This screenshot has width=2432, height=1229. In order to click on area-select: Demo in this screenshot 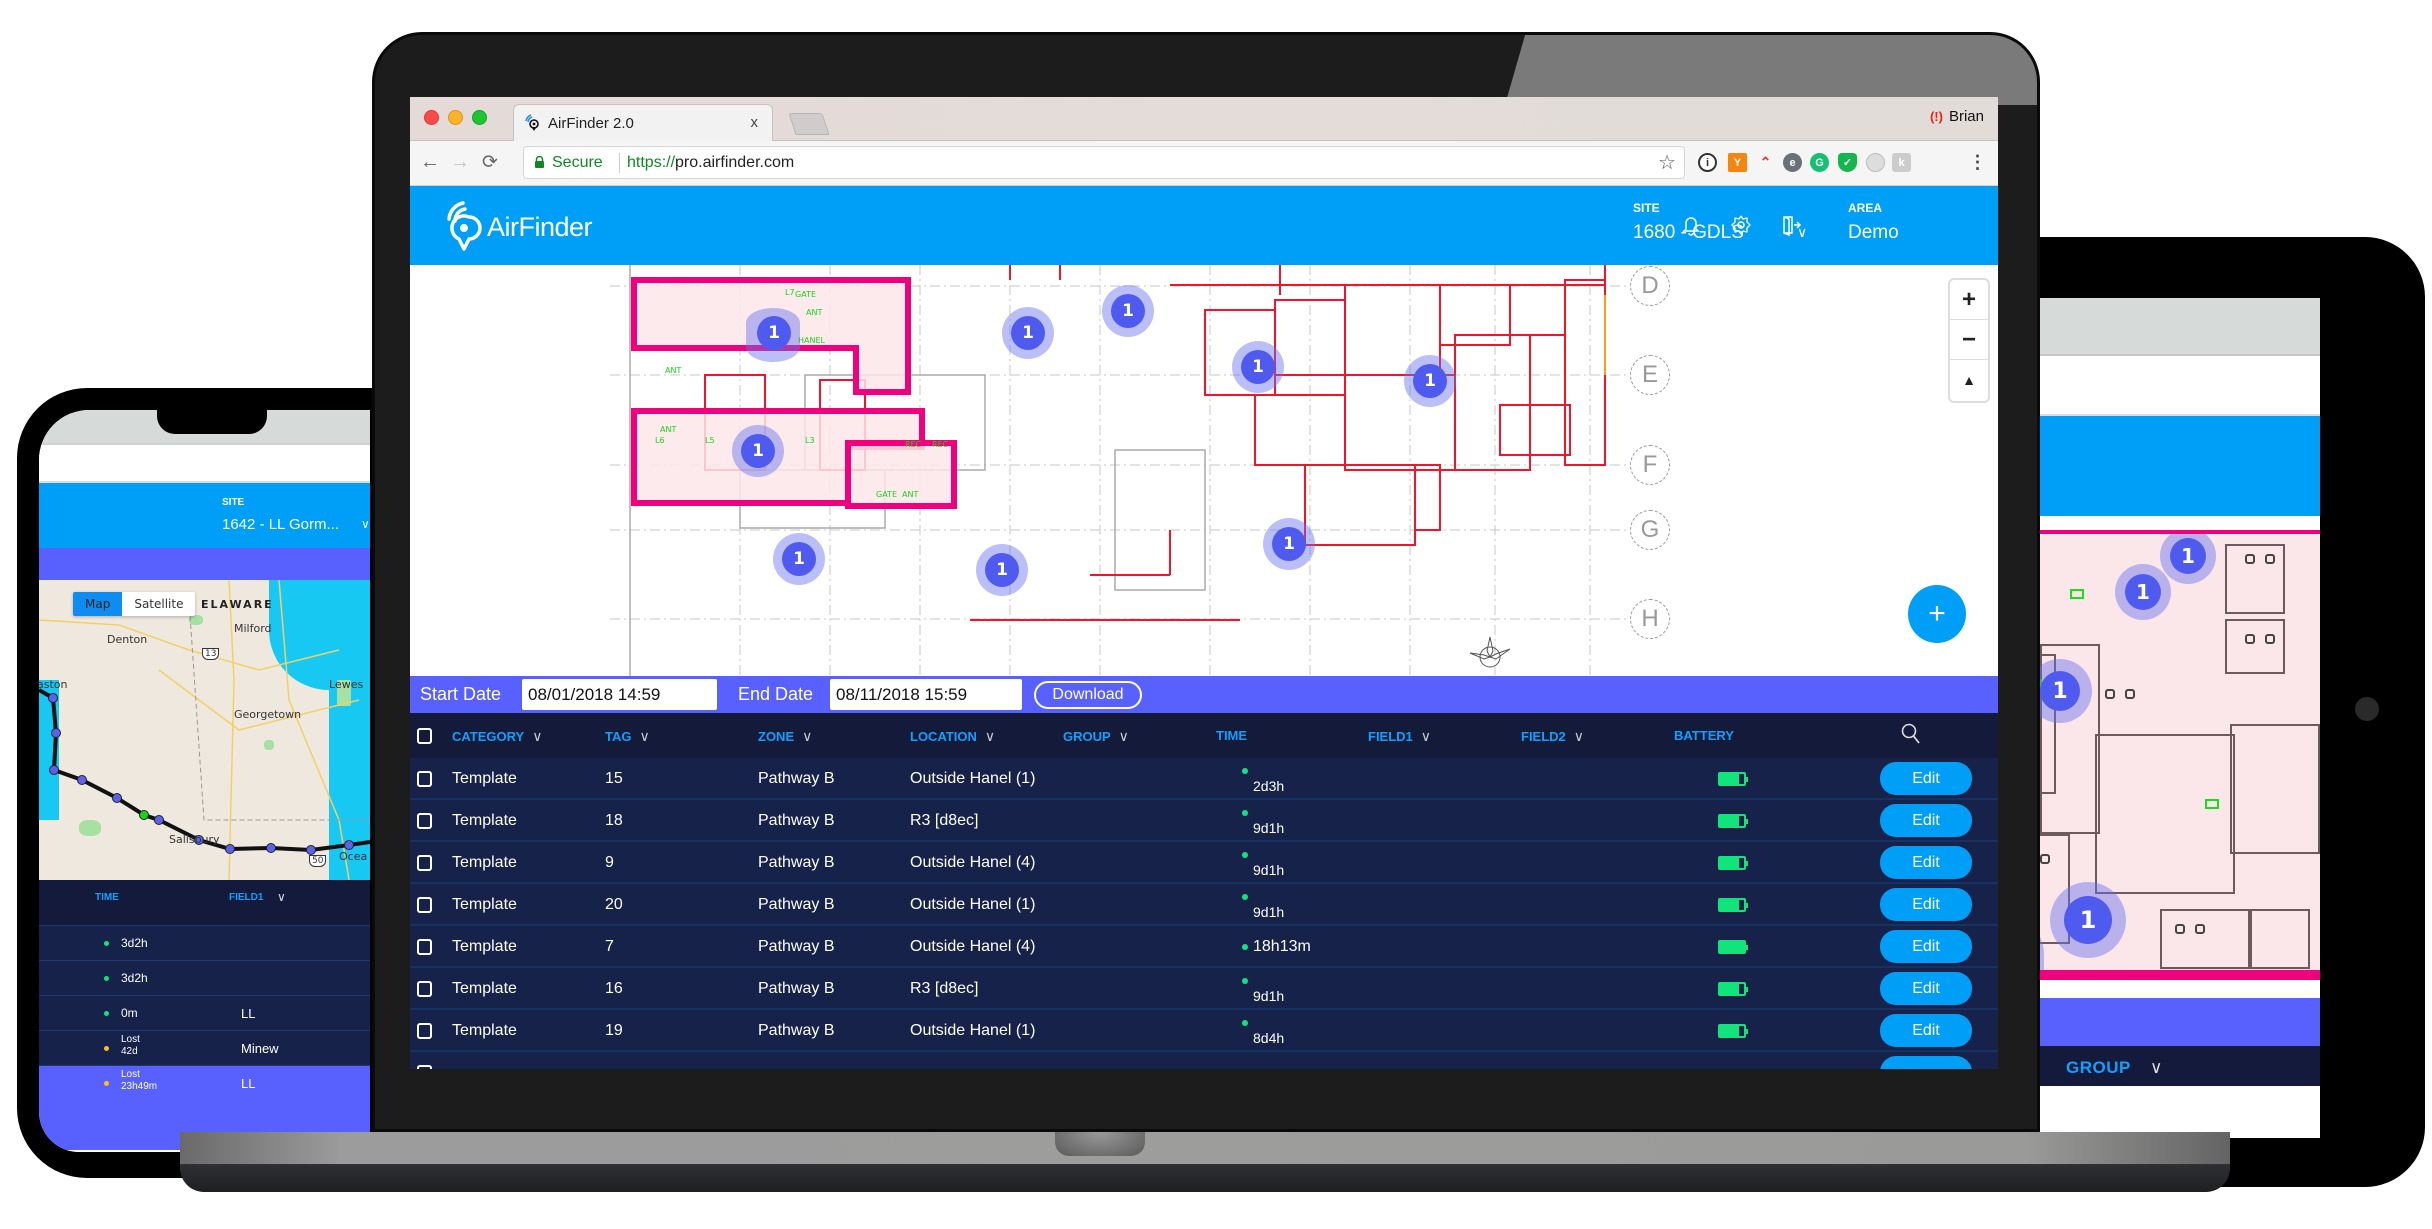, I will do `click(1873, 233)`.